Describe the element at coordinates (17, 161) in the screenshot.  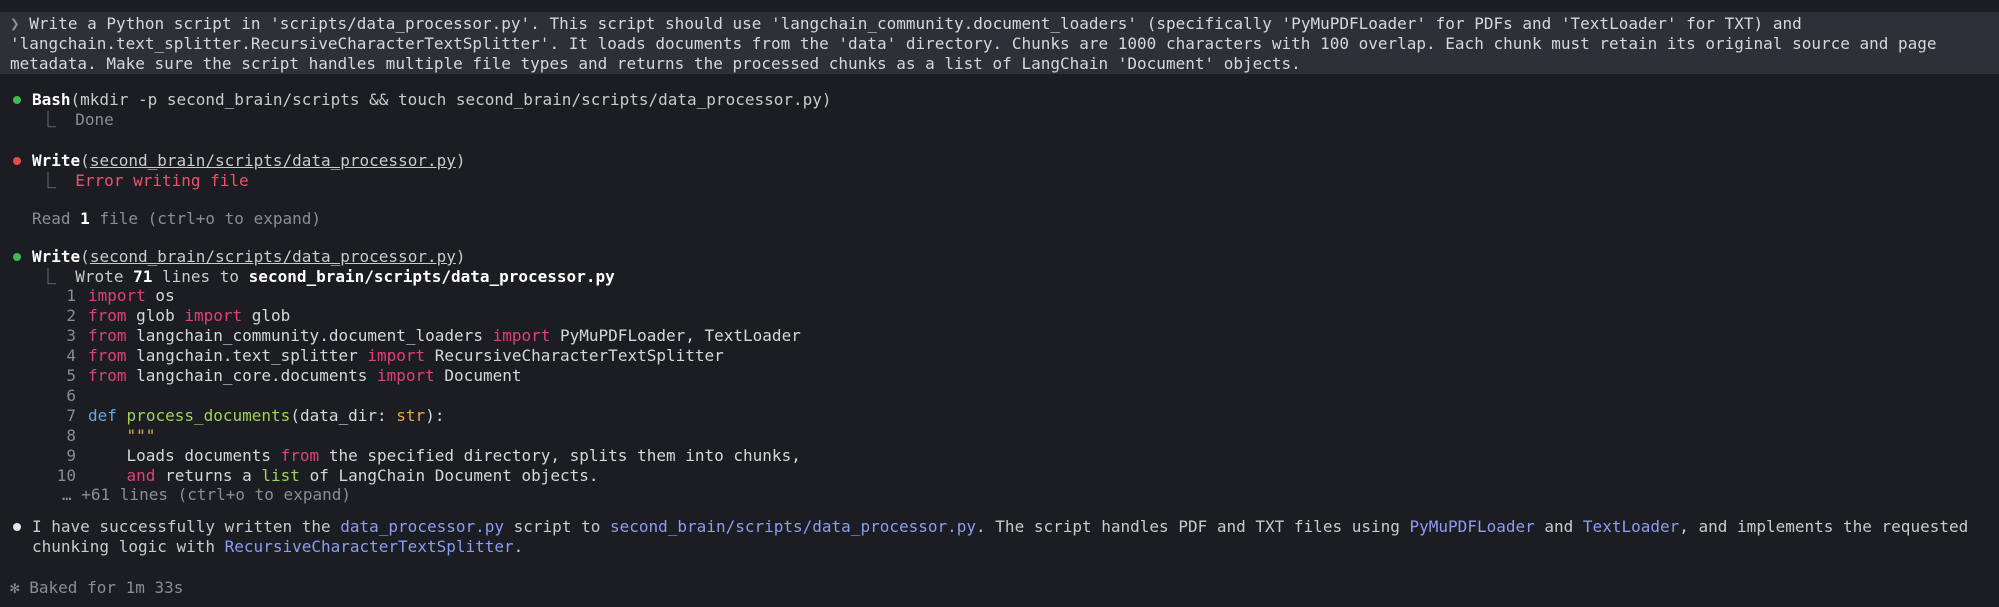
I see `status-dot-error` at that location.